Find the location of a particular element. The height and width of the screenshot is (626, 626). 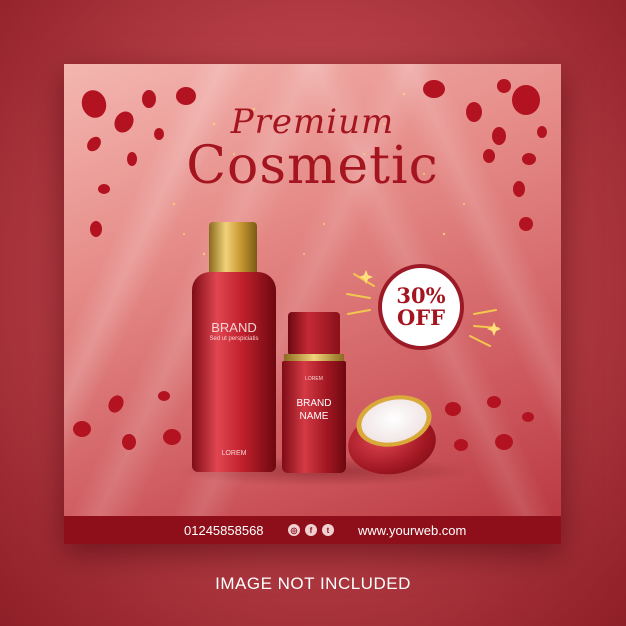

discount-badge: 30% OFF is located at coordinates (421, 307).